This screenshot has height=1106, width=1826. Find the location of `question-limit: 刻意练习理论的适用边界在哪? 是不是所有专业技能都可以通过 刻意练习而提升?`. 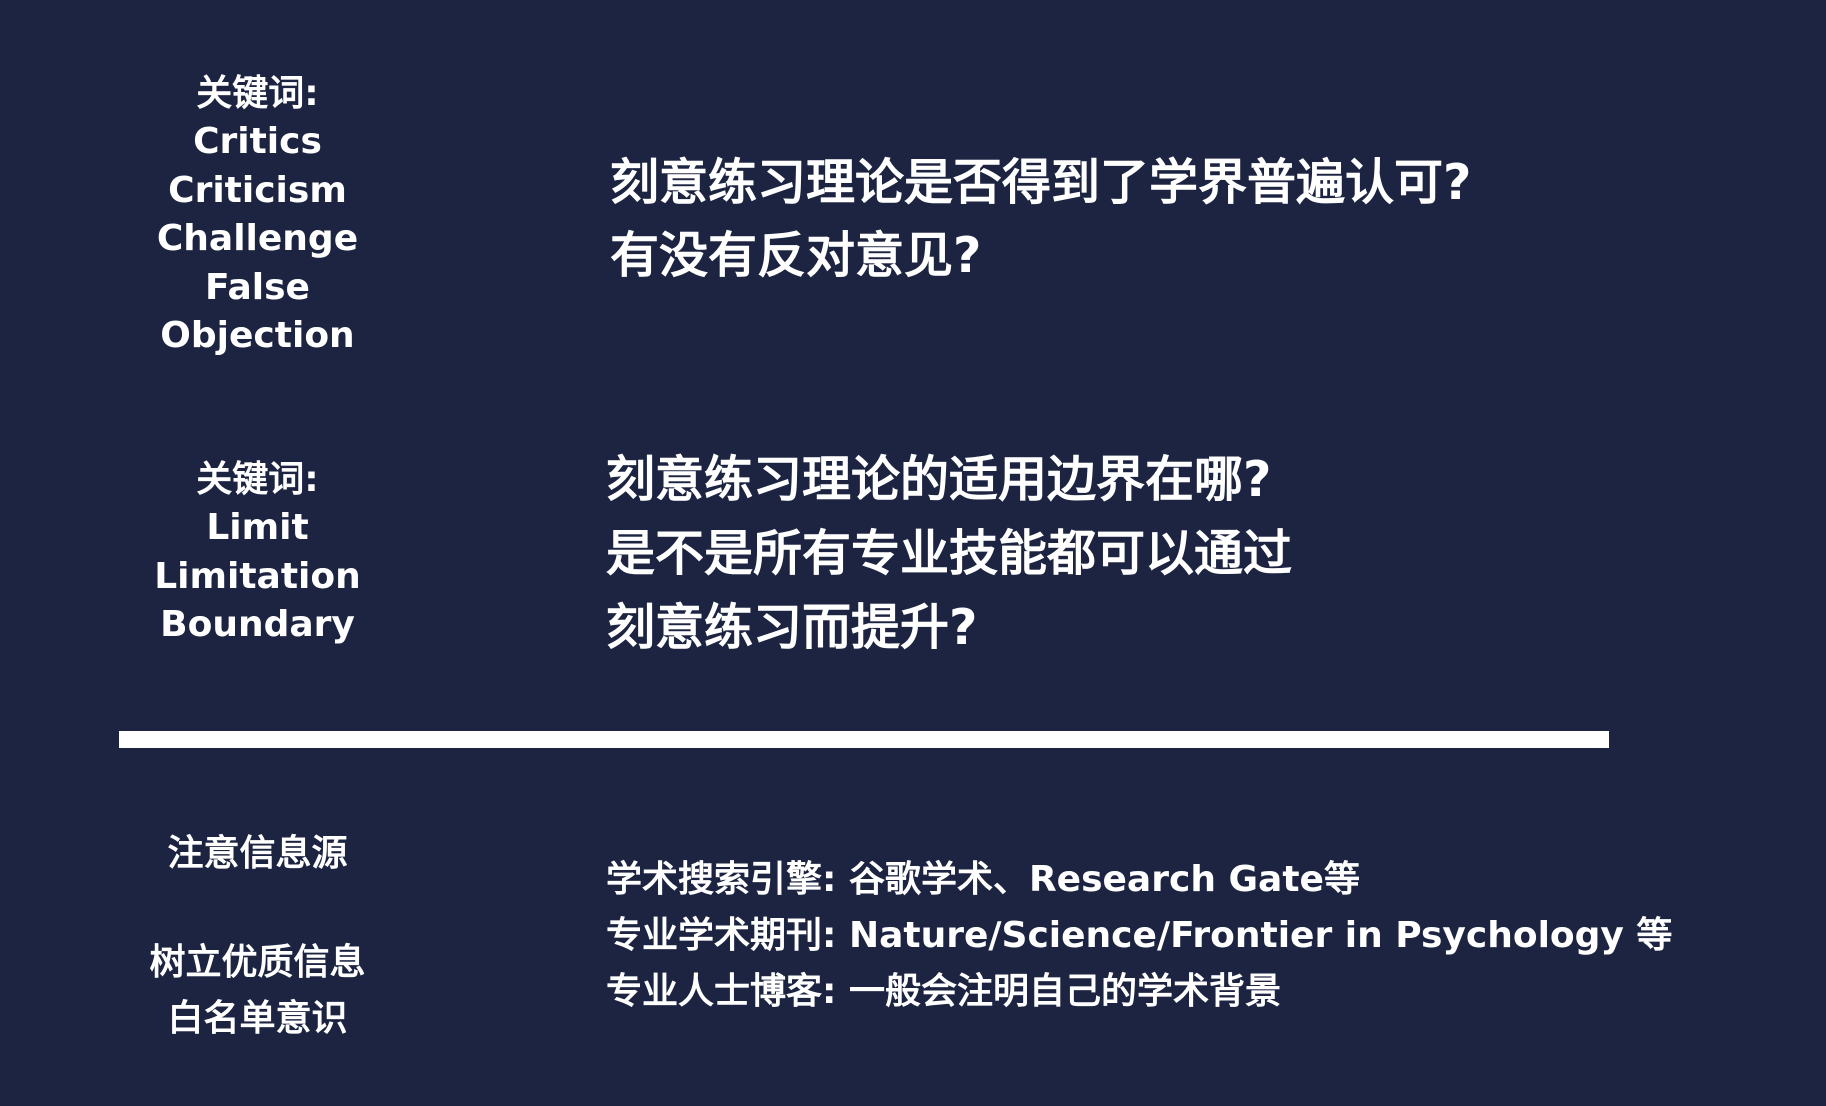

question-limit: 刻意练习理论的适用边界在哪? 是不是所有专业技能都可以通过 刻意练习而提升? is located at coordinates (949, 554).